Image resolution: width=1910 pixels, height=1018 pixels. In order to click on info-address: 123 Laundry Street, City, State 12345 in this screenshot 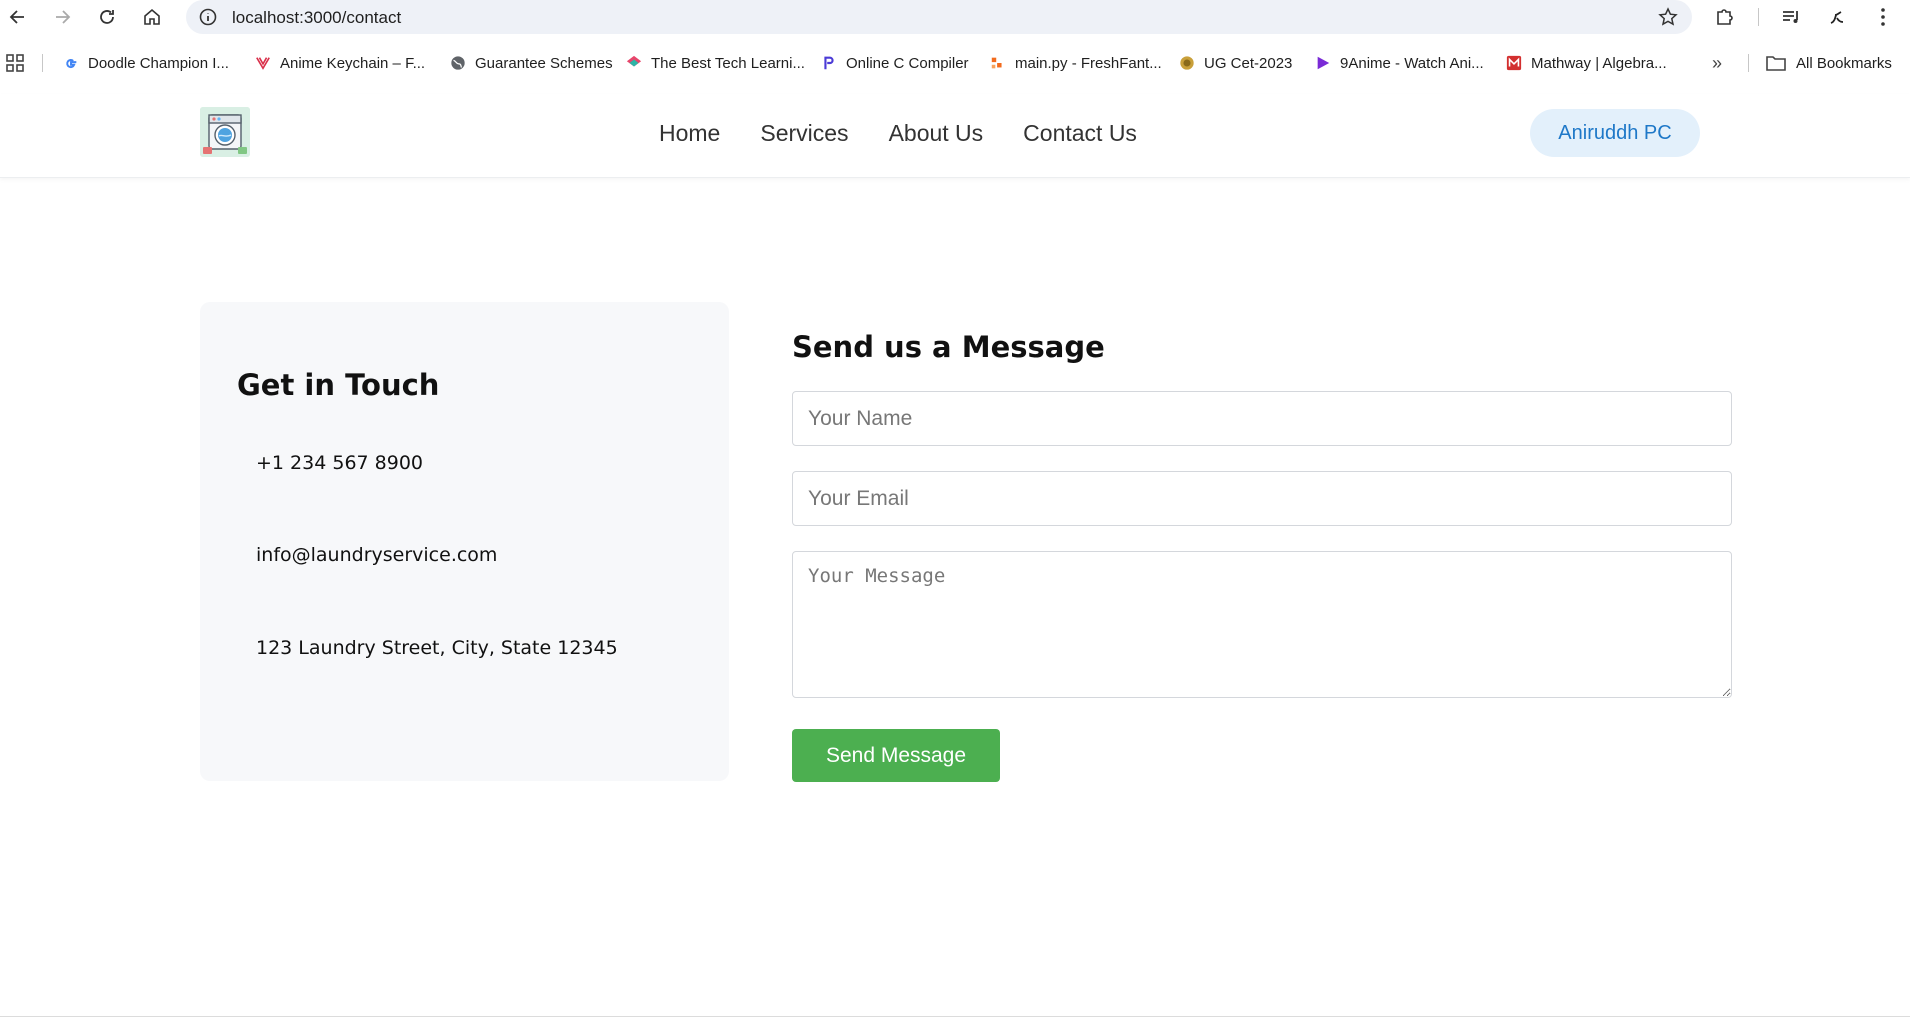, I will do `click(437, 648)`.